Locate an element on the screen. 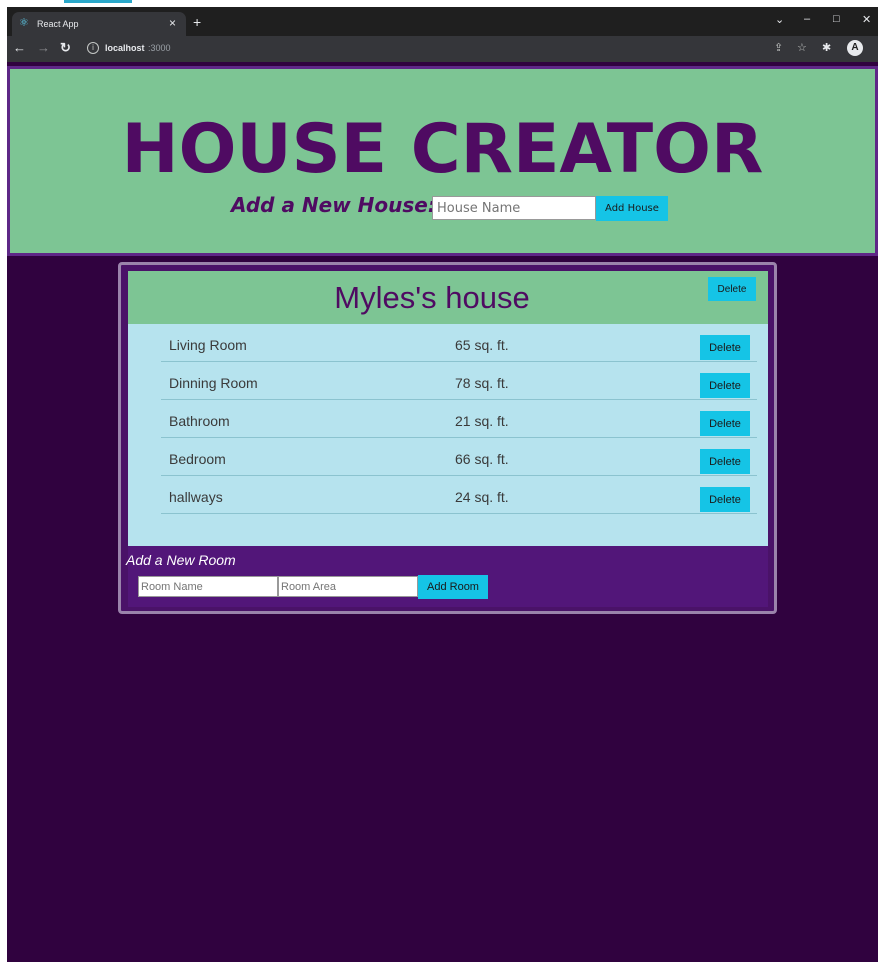 The width and height of the screenshot is (878, 962). room-row: Dinning Room 78 sq. ft. Delete is located at coordinates (459, 381).